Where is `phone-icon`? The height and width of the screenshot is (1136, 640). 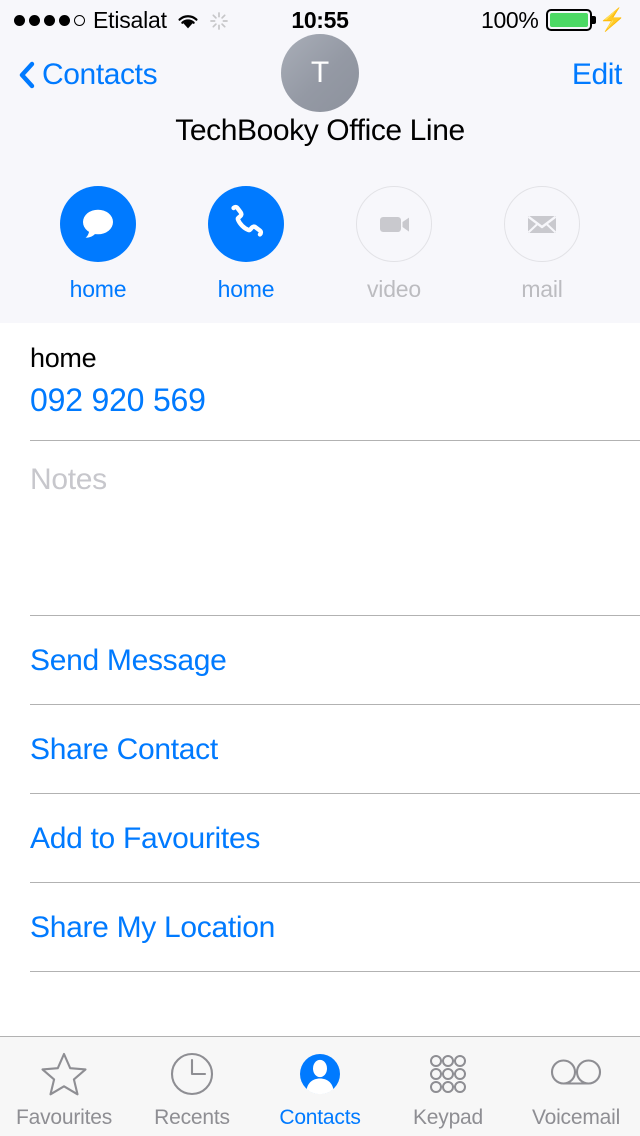
phone-icon is located at coordinates (246, 224).